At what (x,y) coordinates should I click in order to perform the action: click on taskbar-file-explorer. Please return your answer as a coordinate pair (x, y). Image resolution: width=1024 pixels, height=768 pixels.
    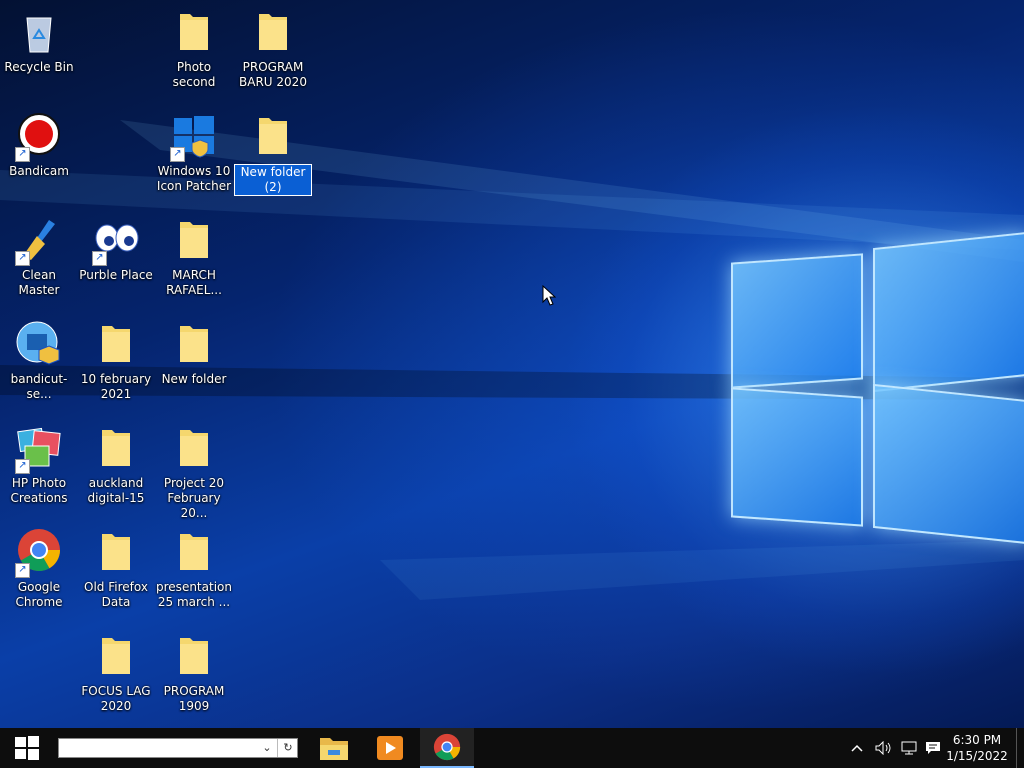
    Looking at the image, I should click on (334, 748).